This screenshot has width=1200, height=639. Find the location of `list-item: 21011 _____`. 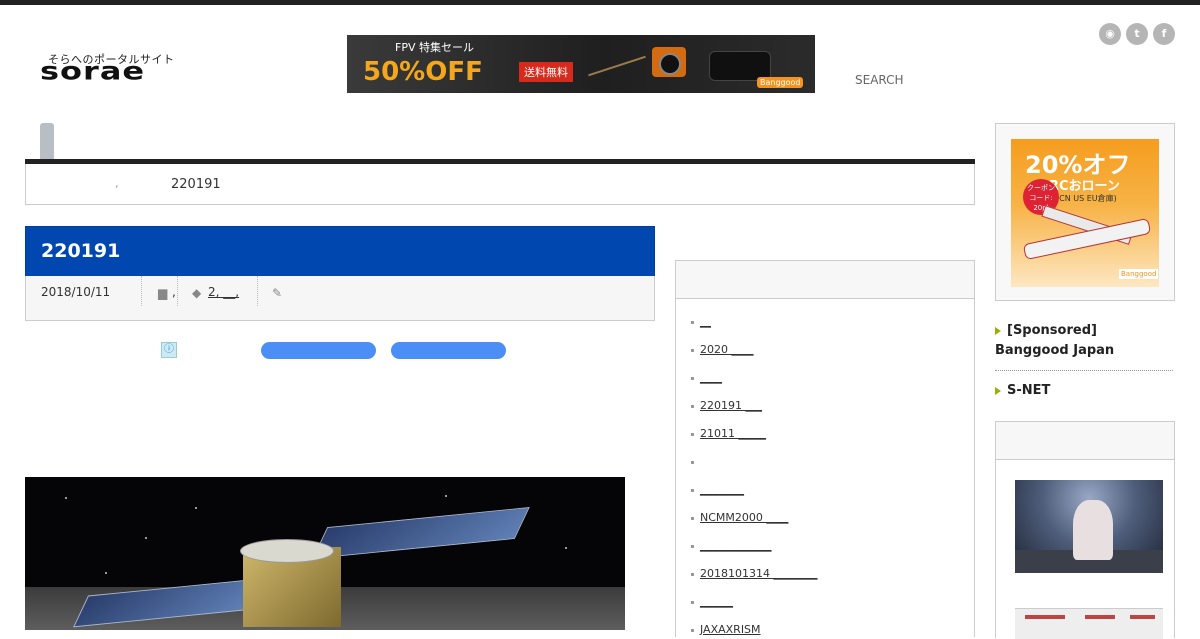

list-item: 21011 _____ is located at coordinates (728, 433).